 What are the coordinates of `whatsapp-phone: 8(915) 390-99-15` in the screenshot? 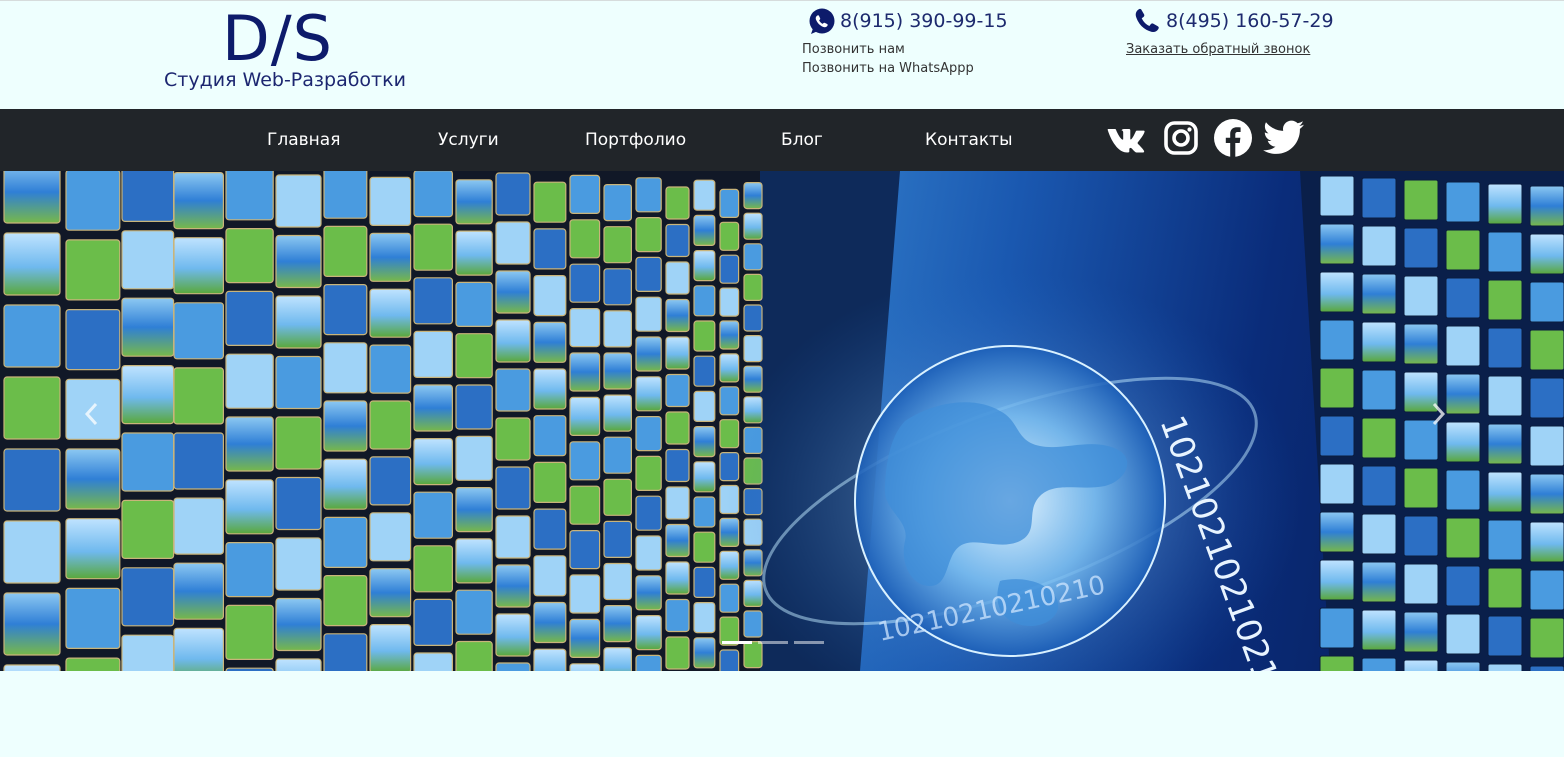 It's located at (924, 21).